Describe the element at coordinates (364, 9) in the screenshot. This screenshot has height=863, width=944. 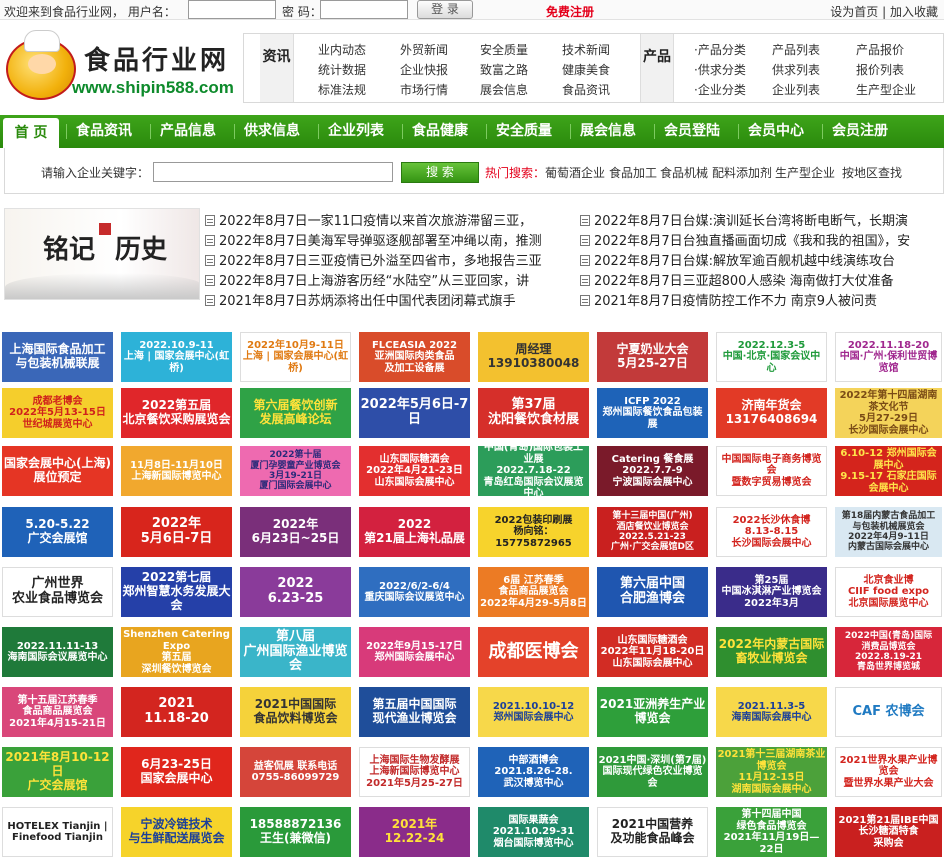
I see `password-input` at that location.